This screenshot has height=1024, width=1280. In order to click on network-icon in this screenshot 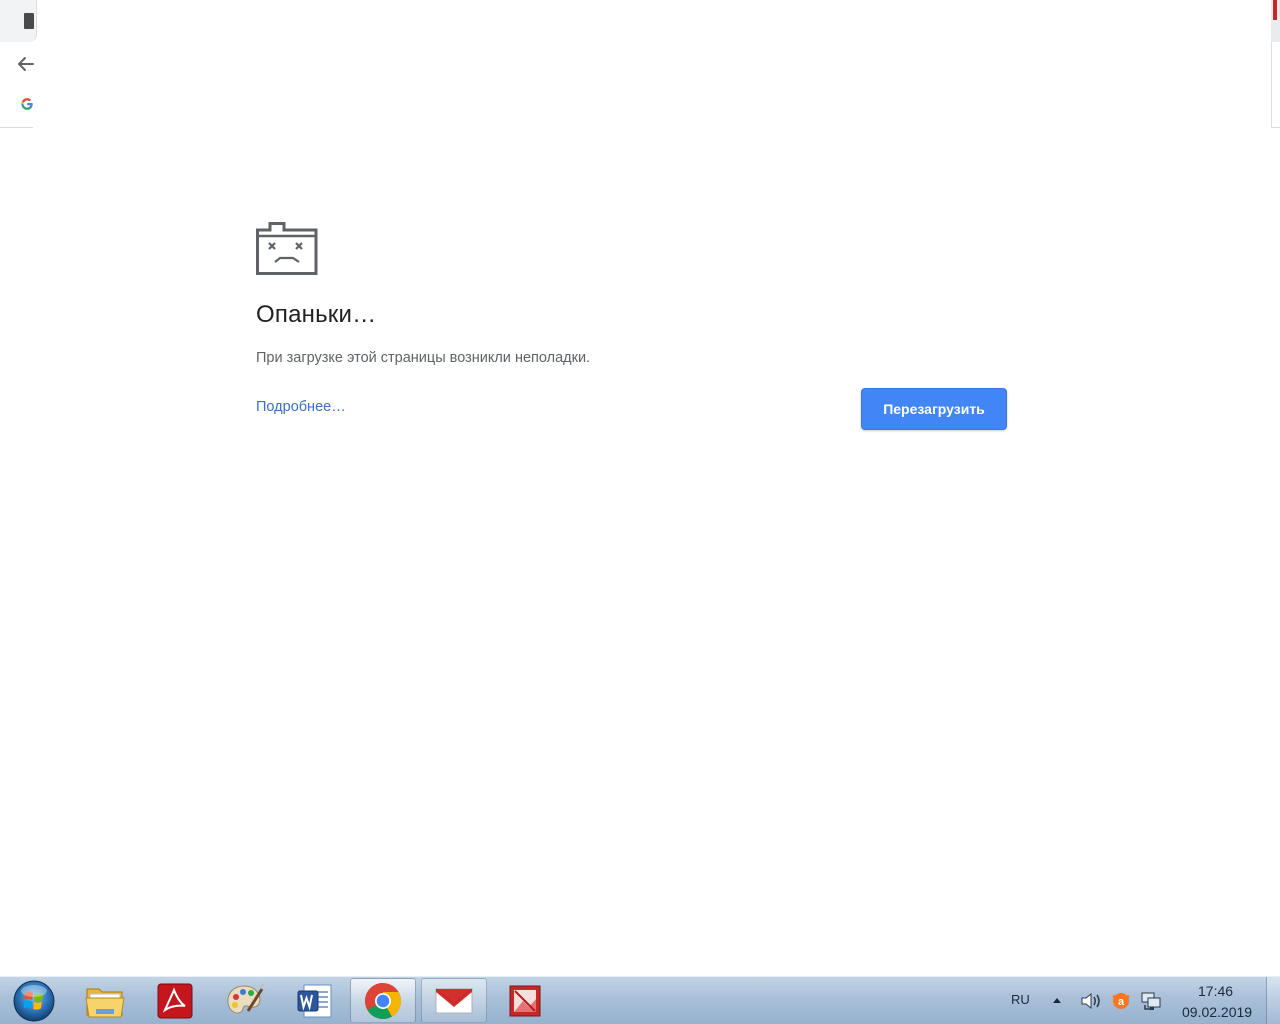, I will do `click(1151, 1001)`.